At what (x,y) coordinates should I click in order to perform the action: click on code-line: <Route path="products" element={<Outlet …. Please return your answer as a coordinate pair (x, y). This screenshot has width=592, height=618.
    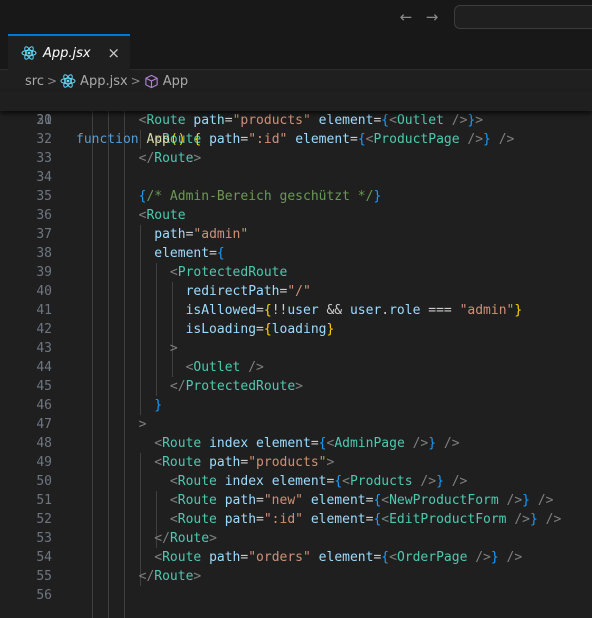
    Looking at the image, I should click on (311, 120).